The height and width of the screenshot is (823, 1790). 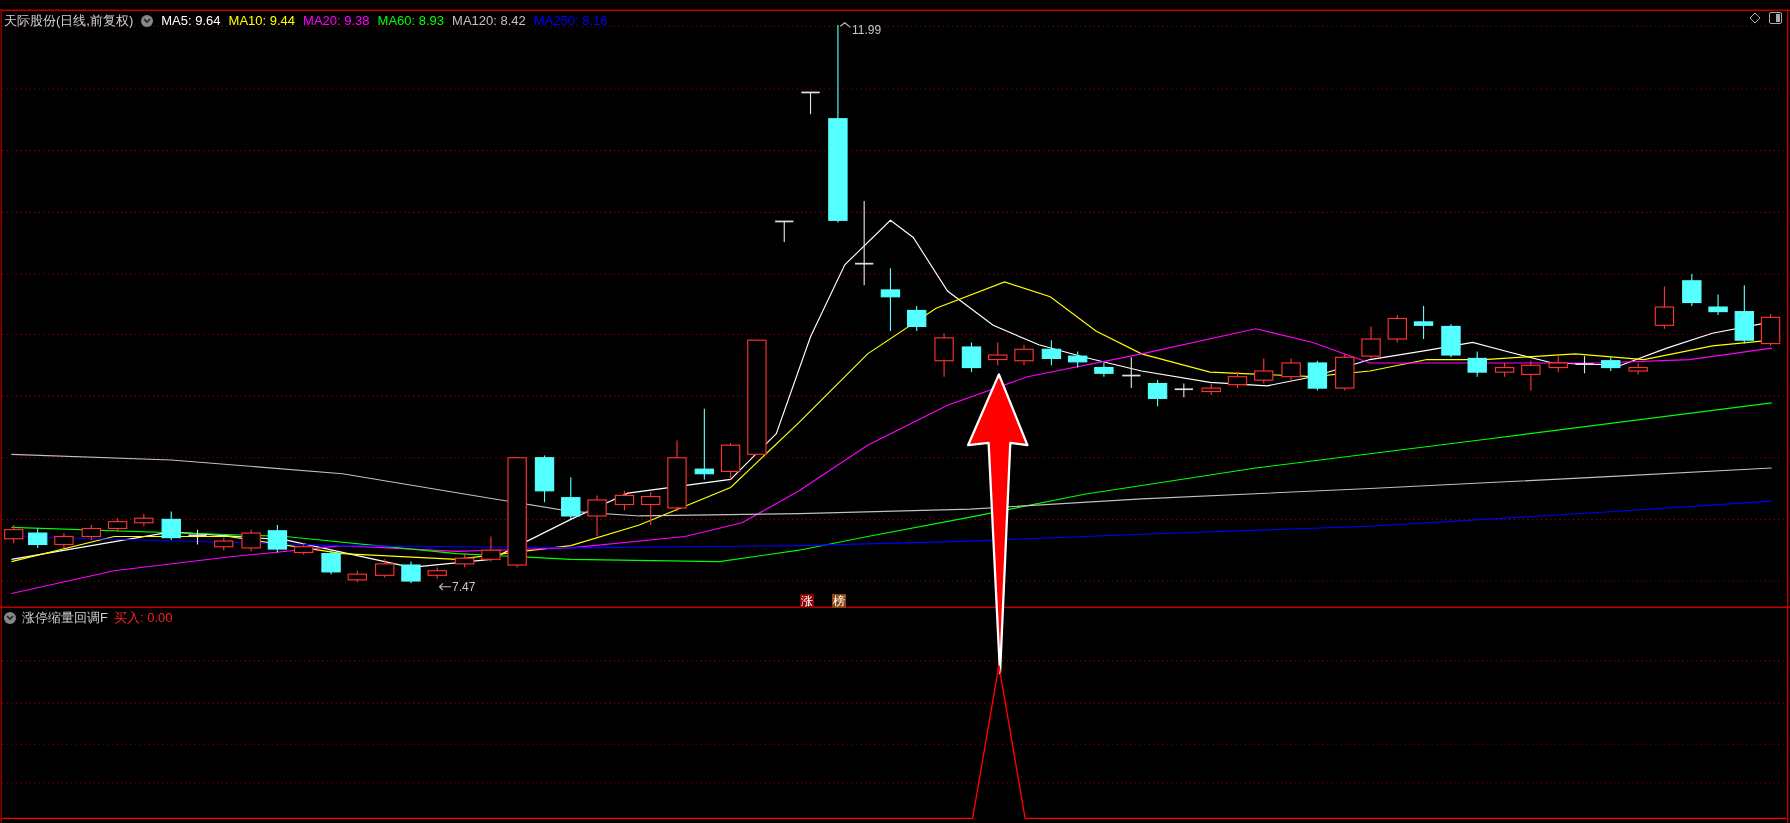 I want to click on moving-average-value: MA250: 8.16, so click(x=570, y=21).